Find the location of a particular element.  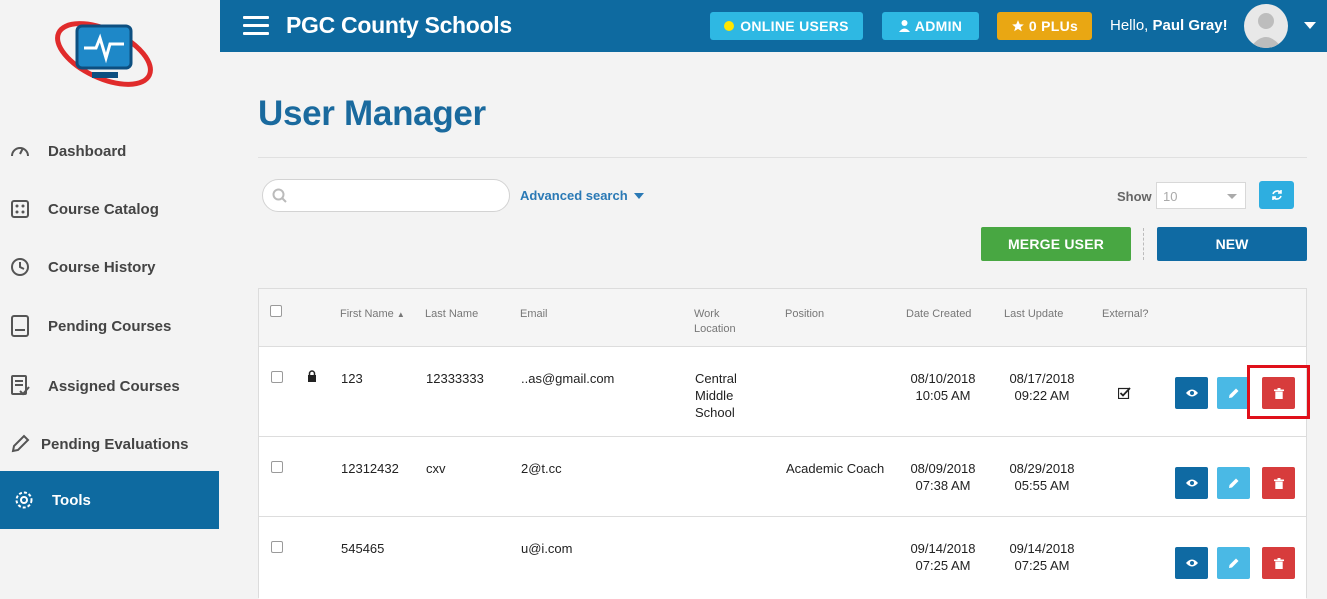

cell-email: ..as@gmail.com is located at coordinates (568, 378).